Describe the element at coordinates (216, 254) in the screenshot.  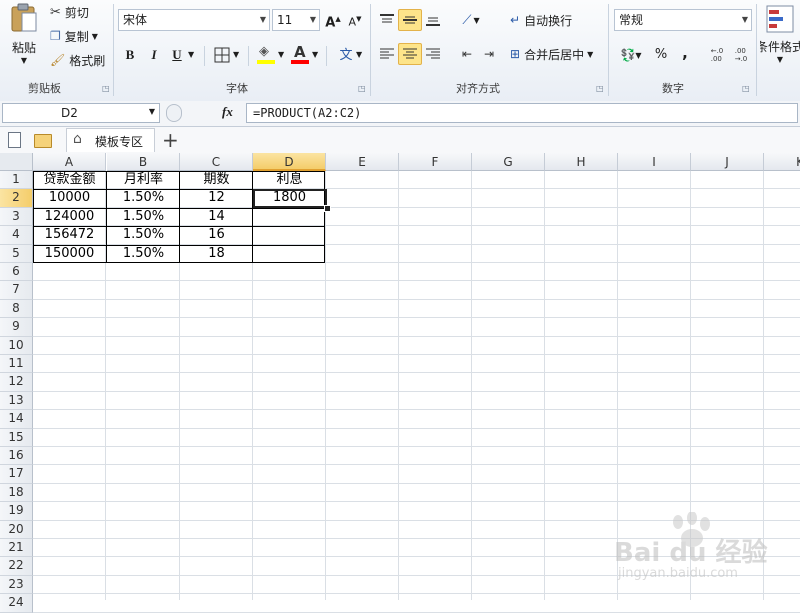
I see `table-cell: 18` at that location.